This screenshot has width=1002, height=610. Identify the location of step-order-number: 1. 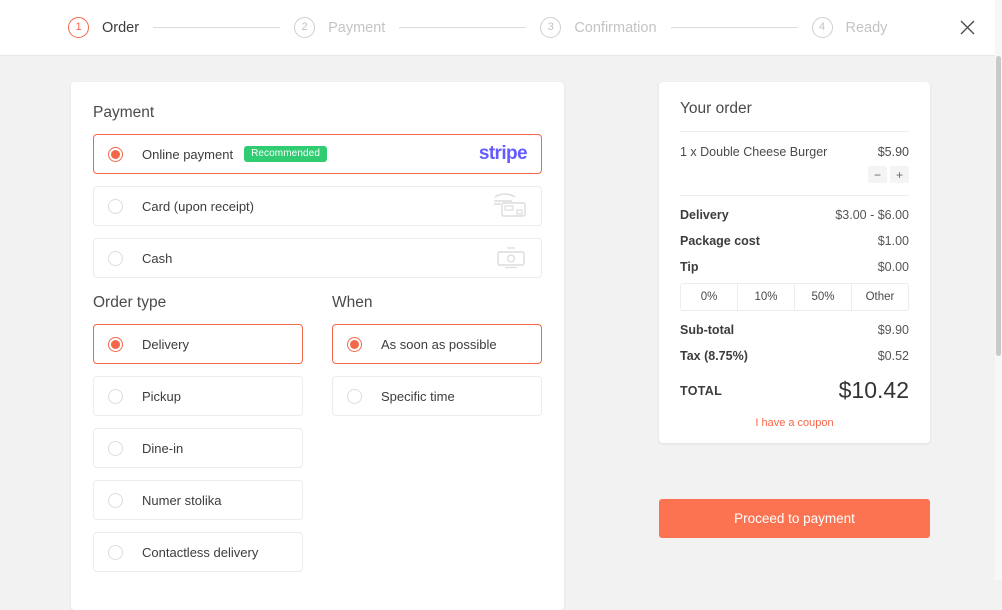
(78, 27).